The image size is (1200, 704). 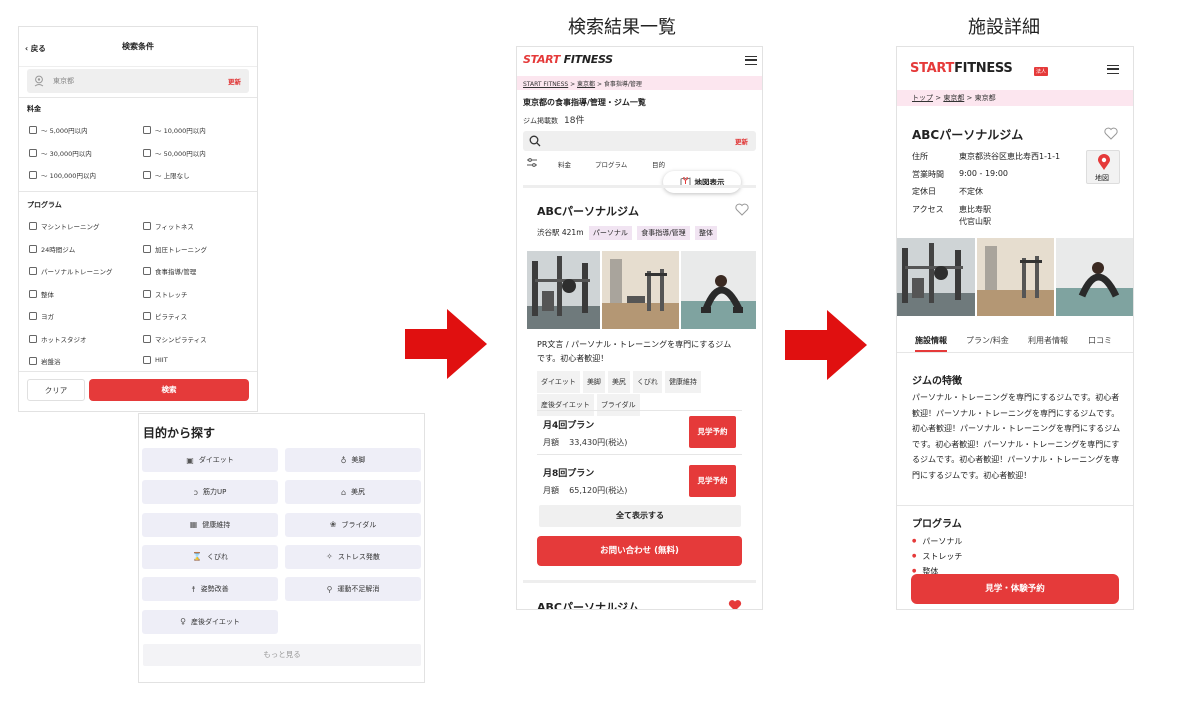 What do you see at coordinates (353, 589) in the screenshot?
I see `purpose-button: ⚲ 運動不足解消` at bounding box center [353, 589].